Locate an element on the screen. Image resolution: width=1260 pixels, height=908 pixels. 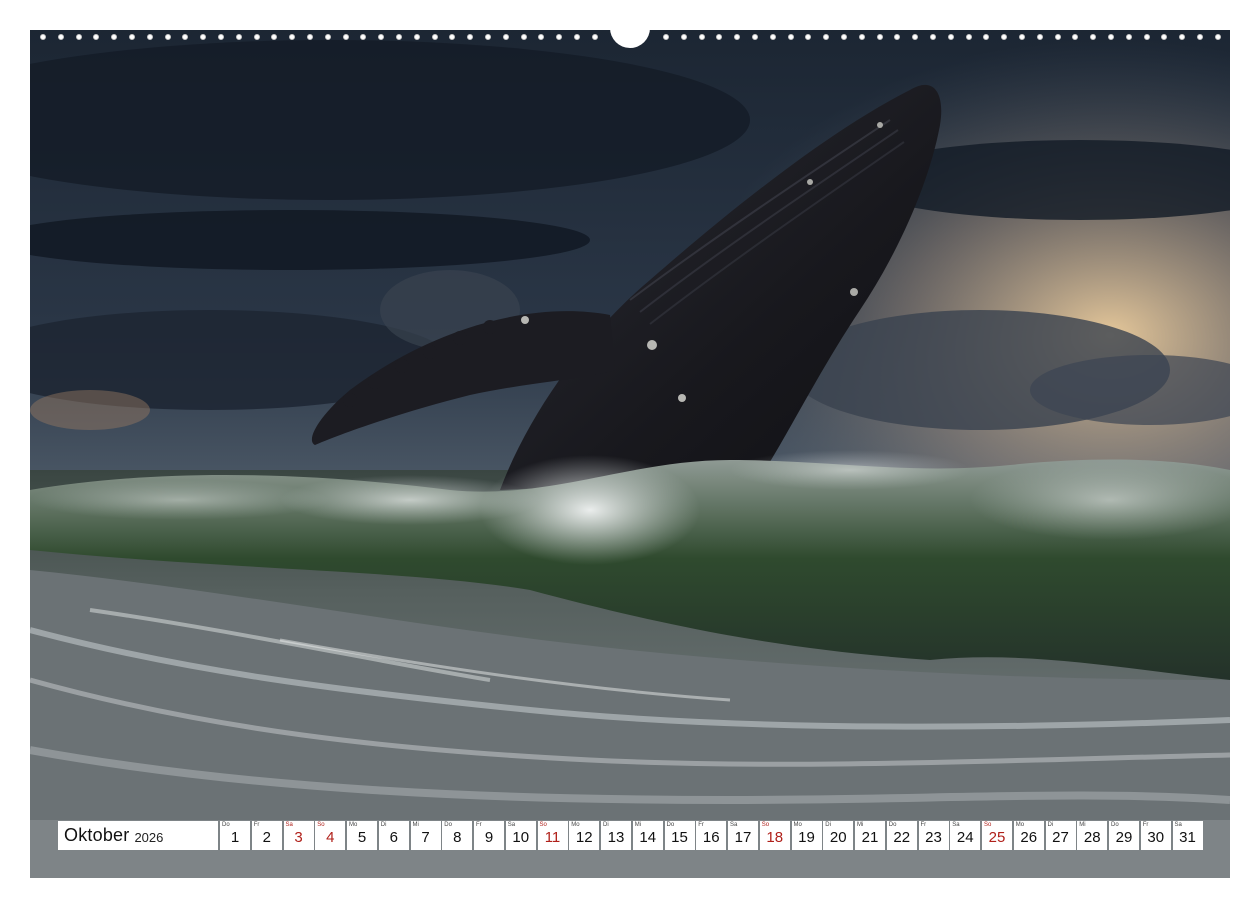
day-cell: Fr 2 is located at coordinates (266, 835).